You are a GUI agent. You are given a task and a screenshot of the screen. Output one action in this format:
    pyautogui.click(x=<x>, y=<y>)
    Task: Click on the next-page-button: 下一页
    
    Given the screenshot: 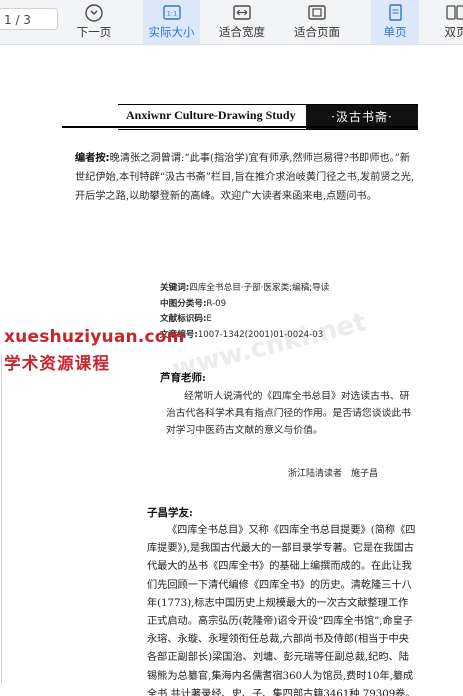 What is the action you would take?
    pyautogui.click(x=94, y=22)
    